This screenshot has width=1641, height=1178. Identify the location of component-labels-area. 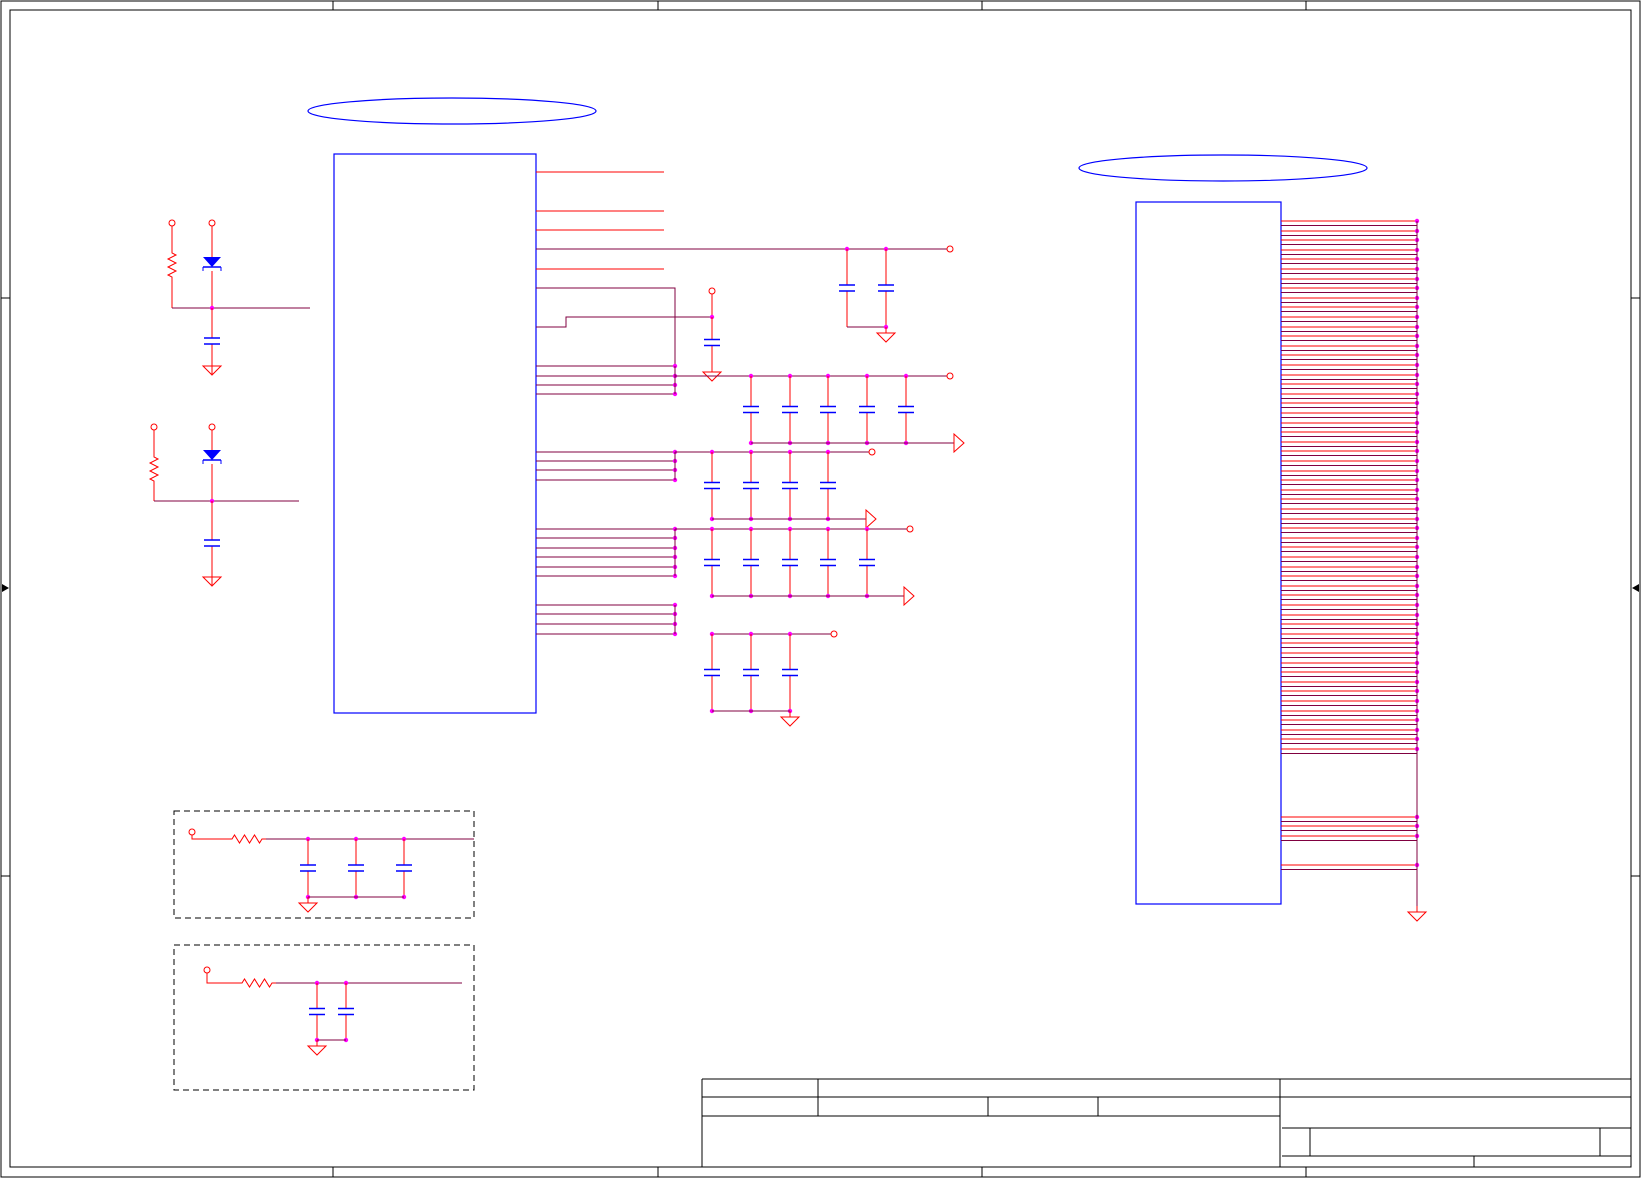
(837, 139).